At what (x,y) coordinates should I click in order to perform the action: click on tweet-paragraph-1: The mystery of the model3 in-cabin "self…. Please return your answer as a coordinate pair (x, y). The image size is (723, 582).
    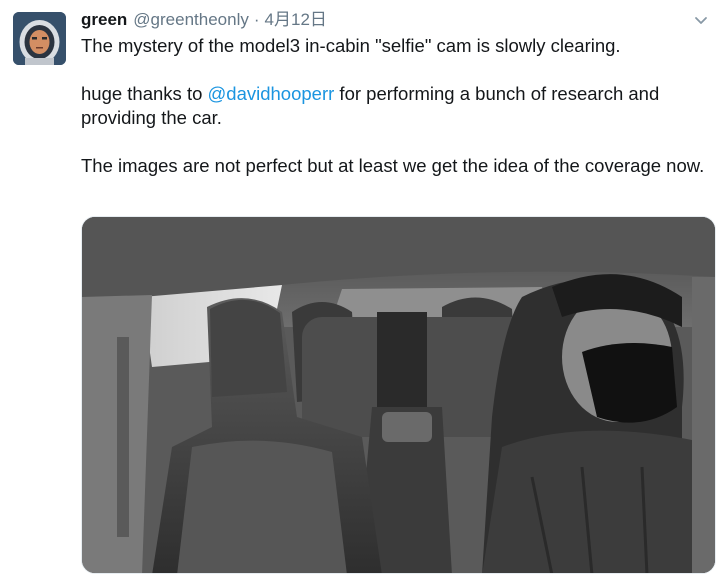
    Looking at the image, I should click on (351, 45).